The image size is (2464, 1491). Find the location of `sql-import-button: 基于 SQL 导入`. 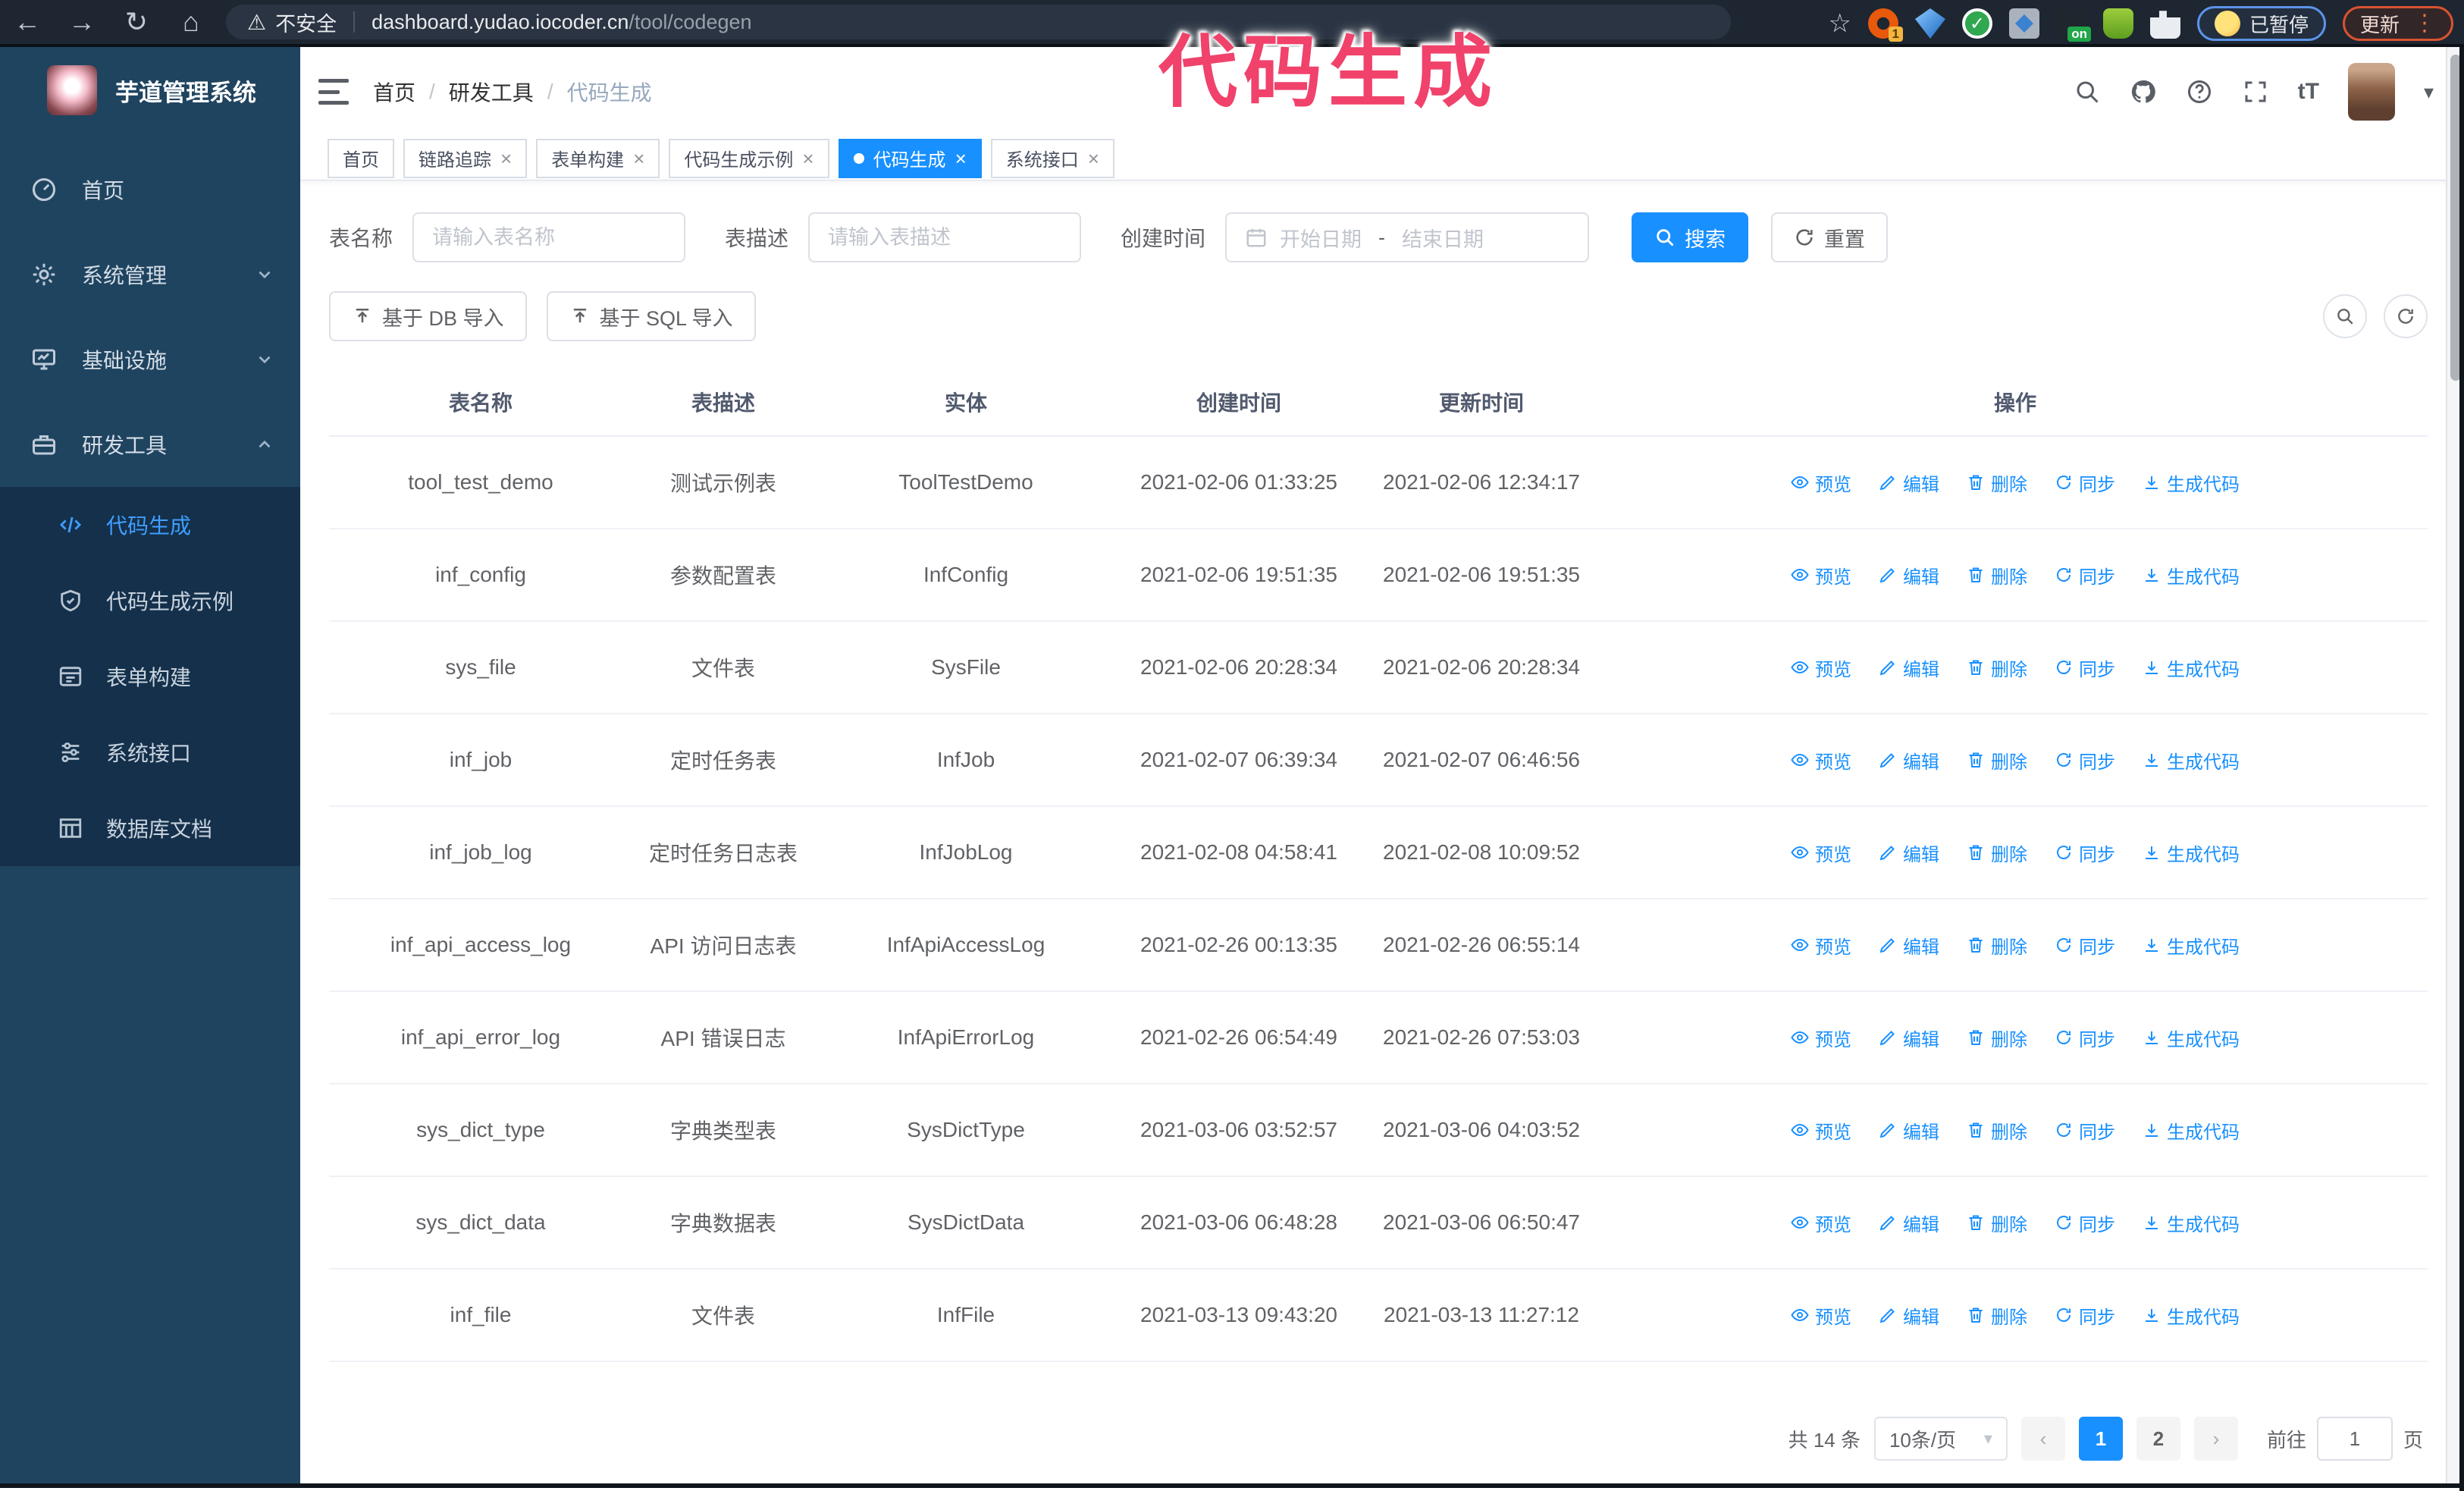

sql-import-button: 基于 SQL 导入 is located at coordinates (651, 316).